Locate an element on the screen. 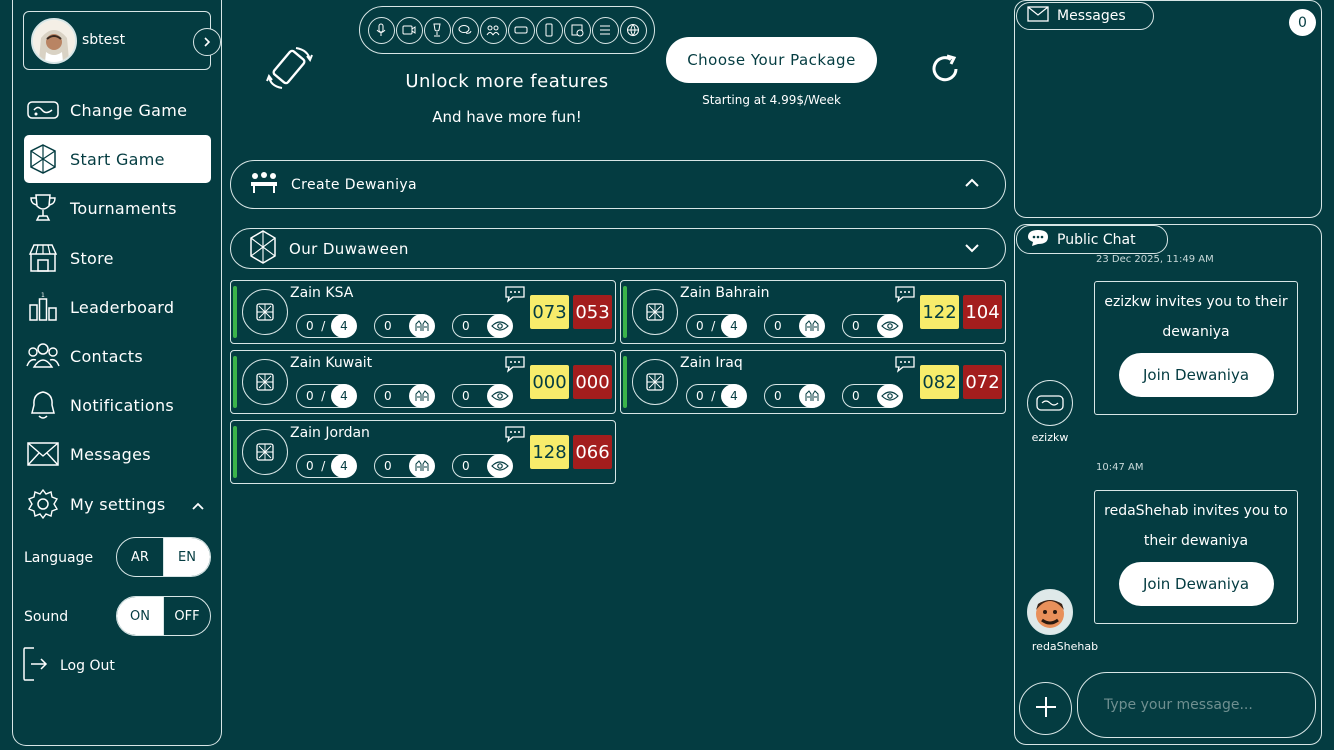 This screenshot has height=750, width=1334. unlock-title: Unlock more features is located at coordinates (507, 81).